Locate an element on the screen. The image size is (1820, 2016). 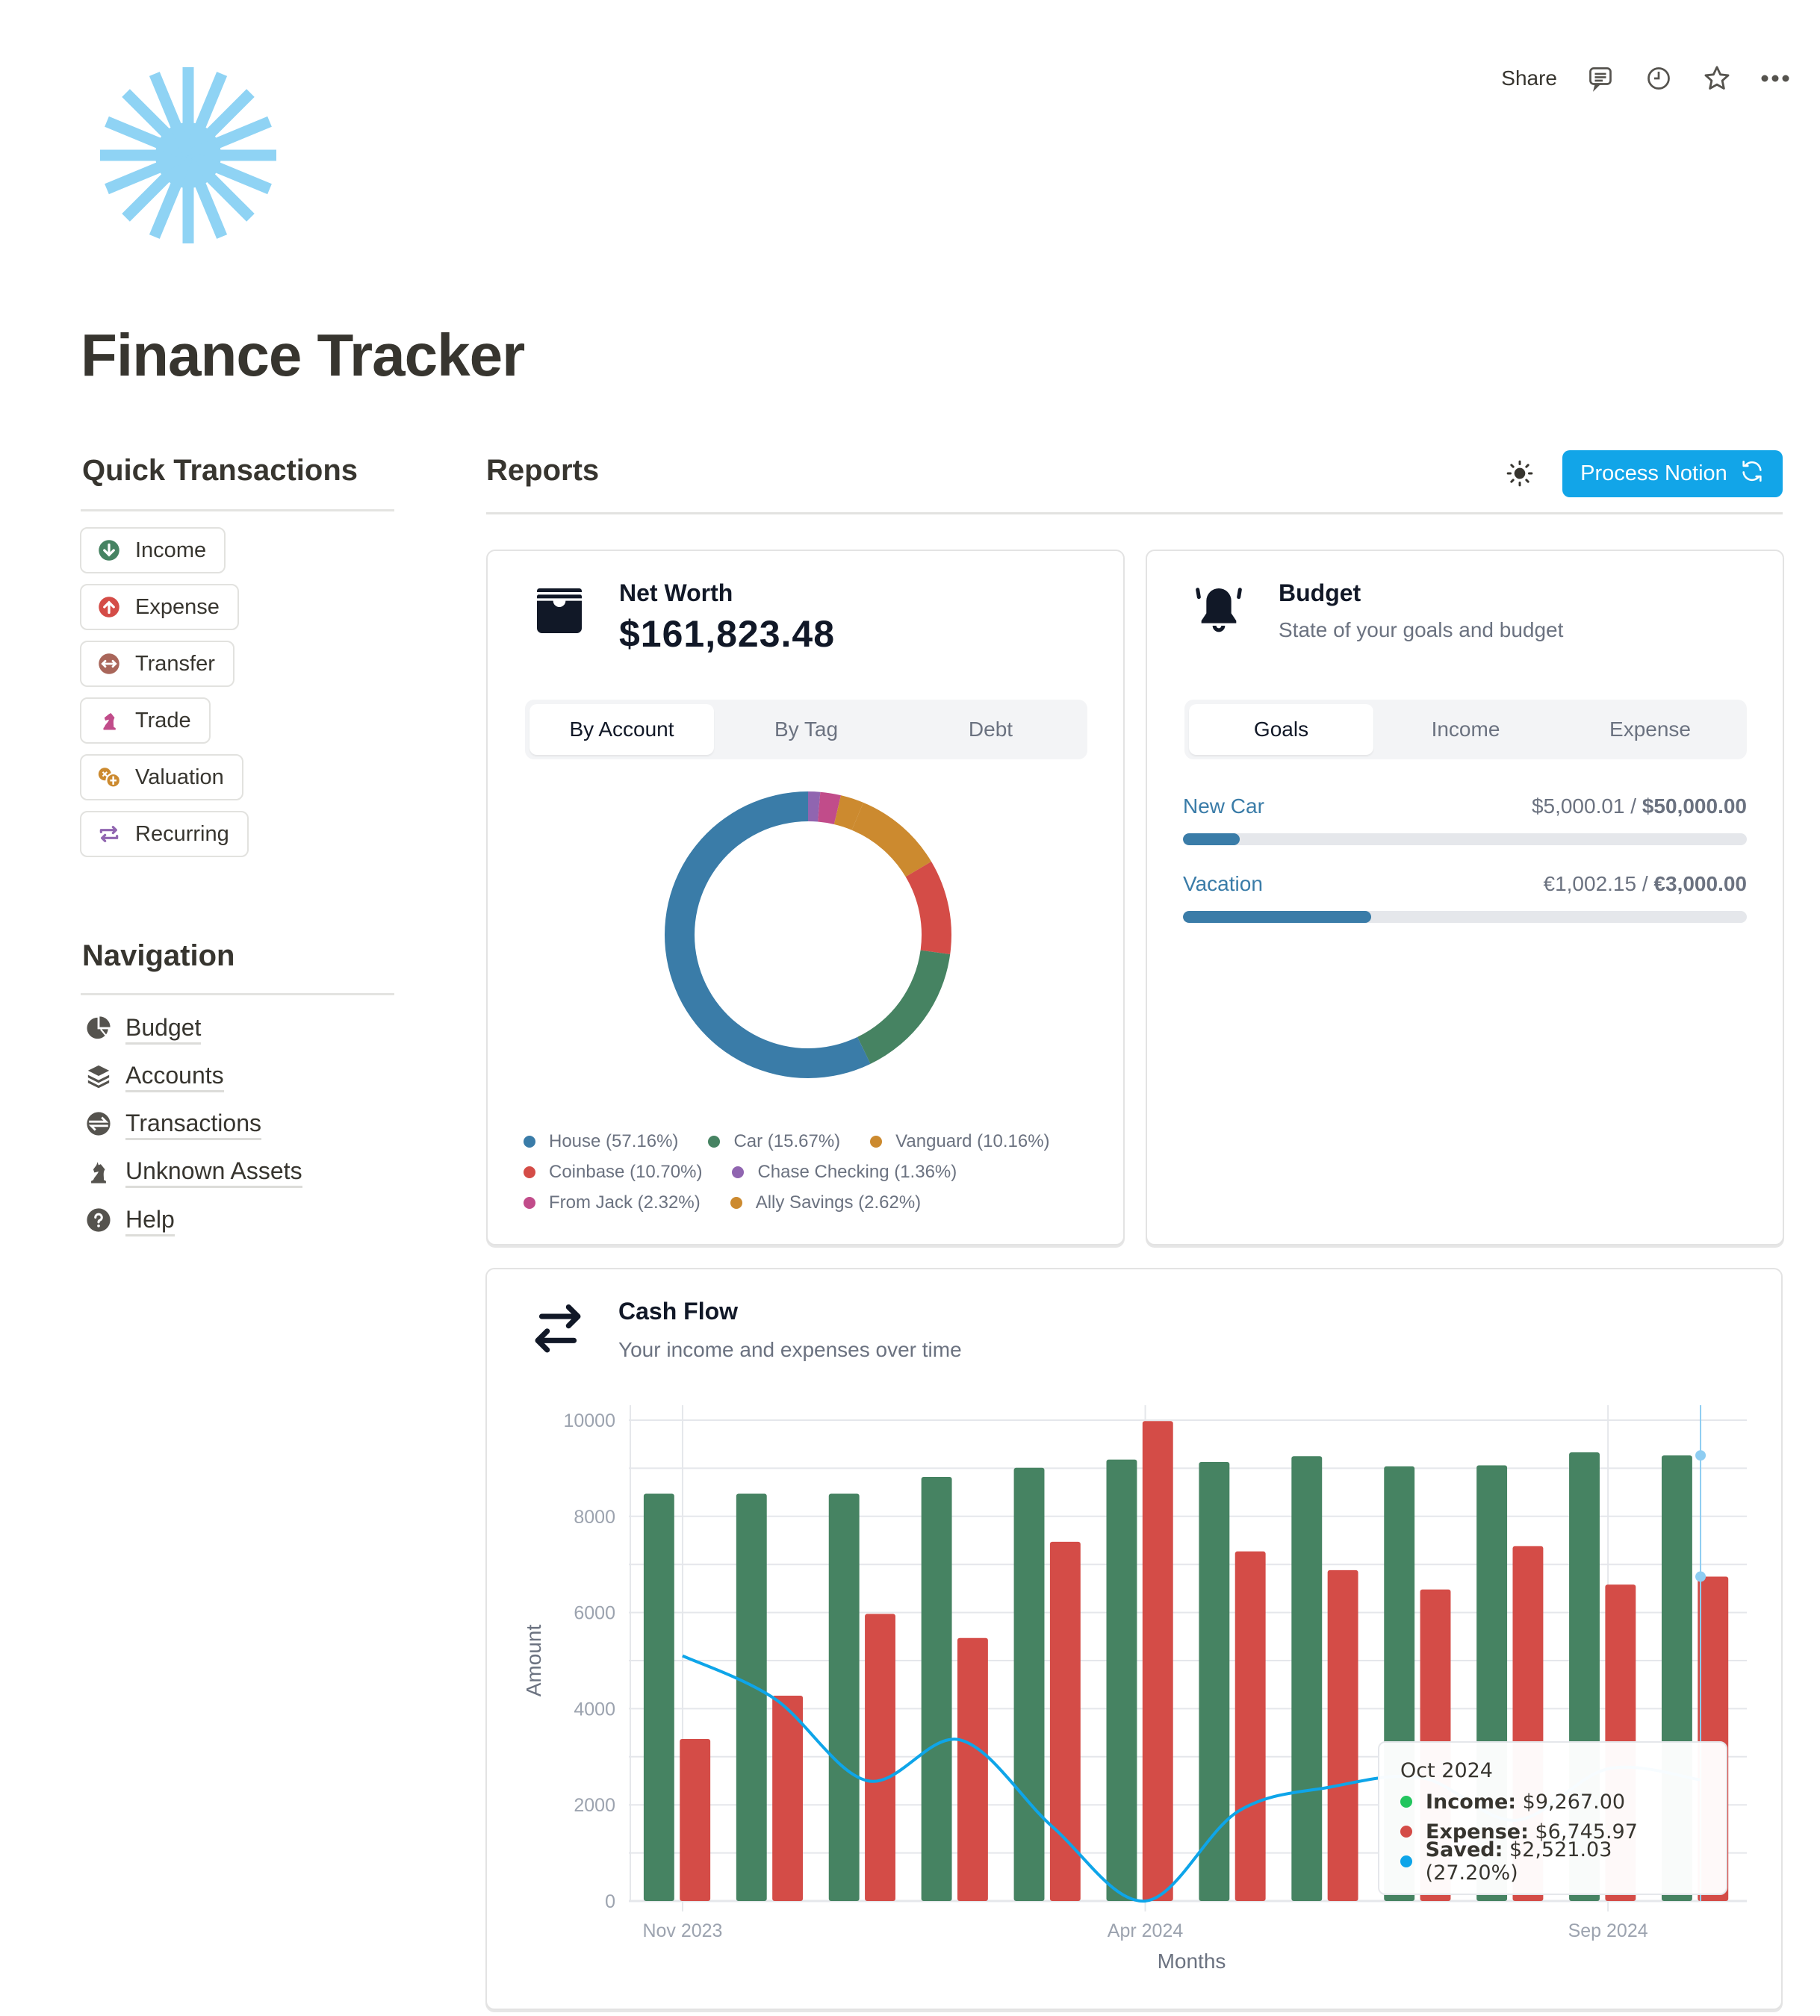
transfer-label: Transfer is located at coordinates (175, 663).